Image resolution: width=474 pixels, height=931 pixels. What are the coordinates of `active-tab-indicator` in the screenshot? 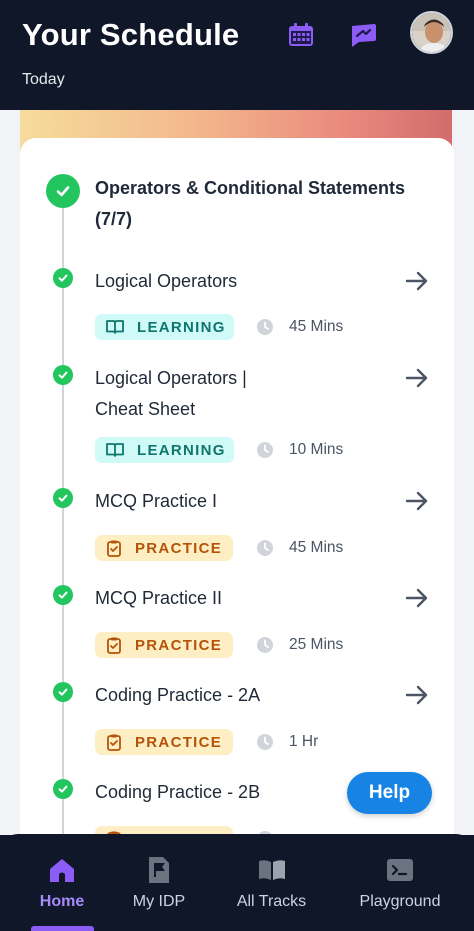 It's located at (62, 928).